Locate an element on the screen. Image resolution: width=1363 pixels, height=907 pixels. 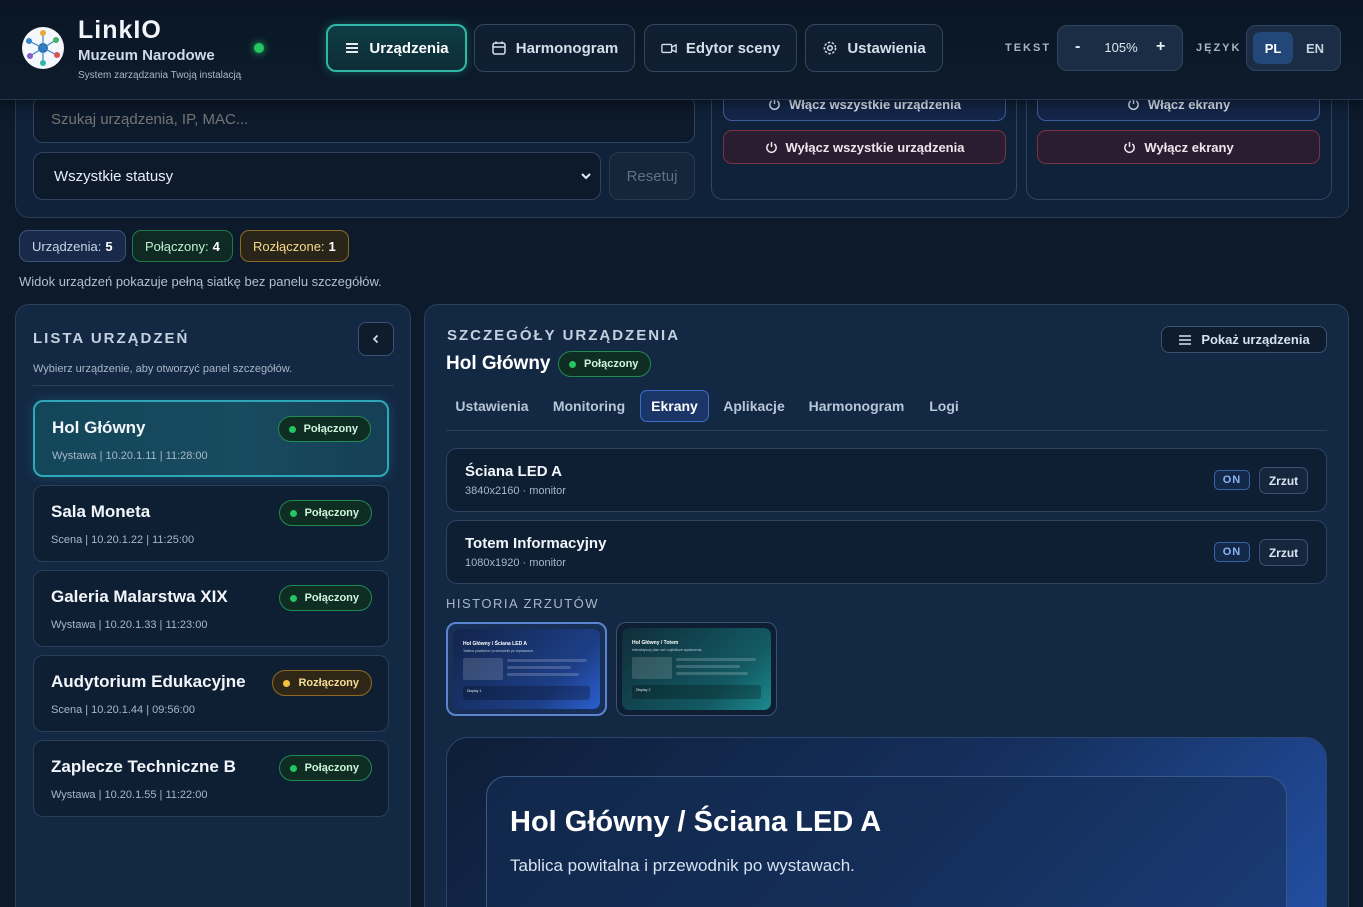
online-status-icon is located at coordinates (259, 48).